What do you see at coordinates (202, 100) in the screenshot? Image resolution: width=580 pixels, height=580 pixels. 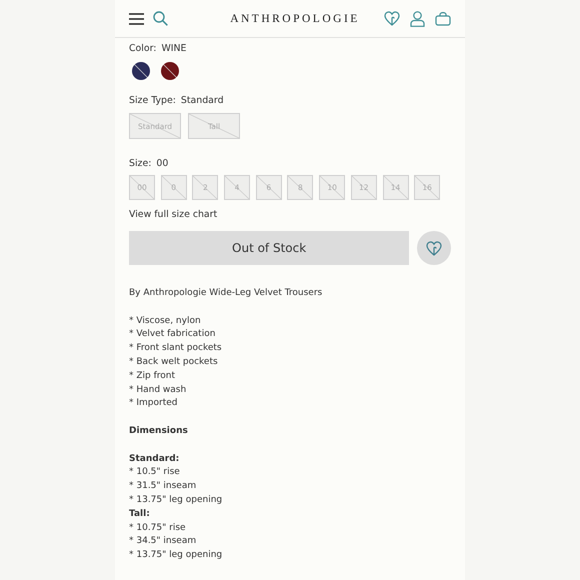 I see `size-type-value: Standard` at bounding box center [202, 100].